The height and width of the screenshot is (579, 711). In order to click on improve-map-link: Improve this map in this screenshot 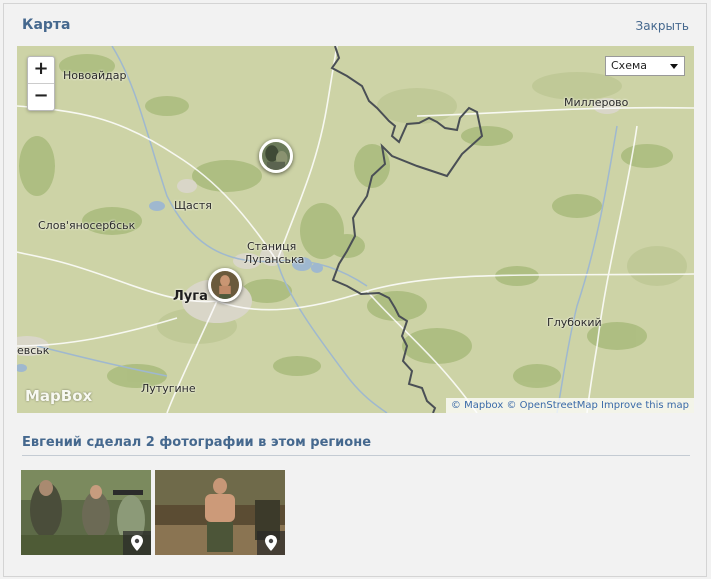, I will do `click(645, 405)`.